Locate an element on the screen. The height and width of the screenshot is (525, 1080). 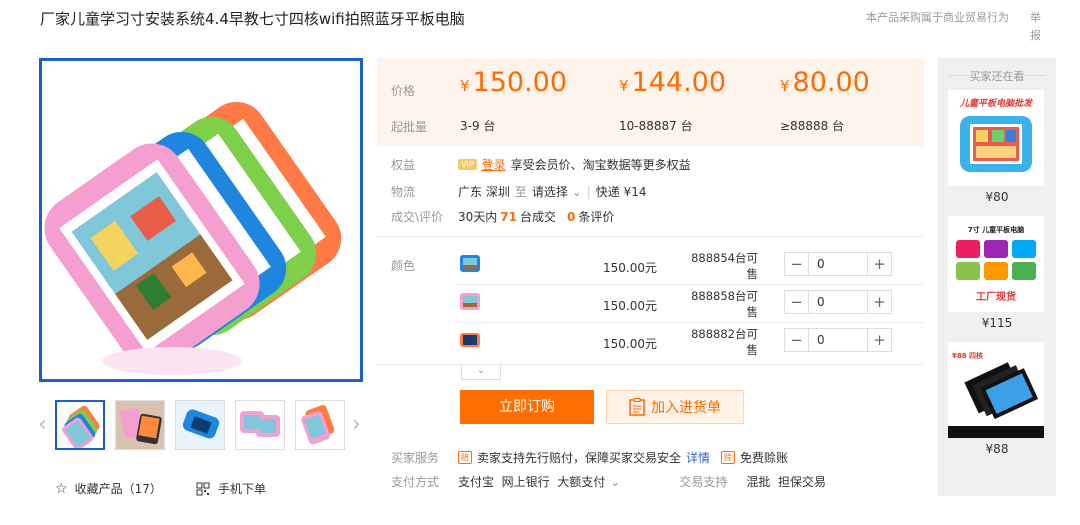
details-link: 详情 is located at coordinates (698, 457).